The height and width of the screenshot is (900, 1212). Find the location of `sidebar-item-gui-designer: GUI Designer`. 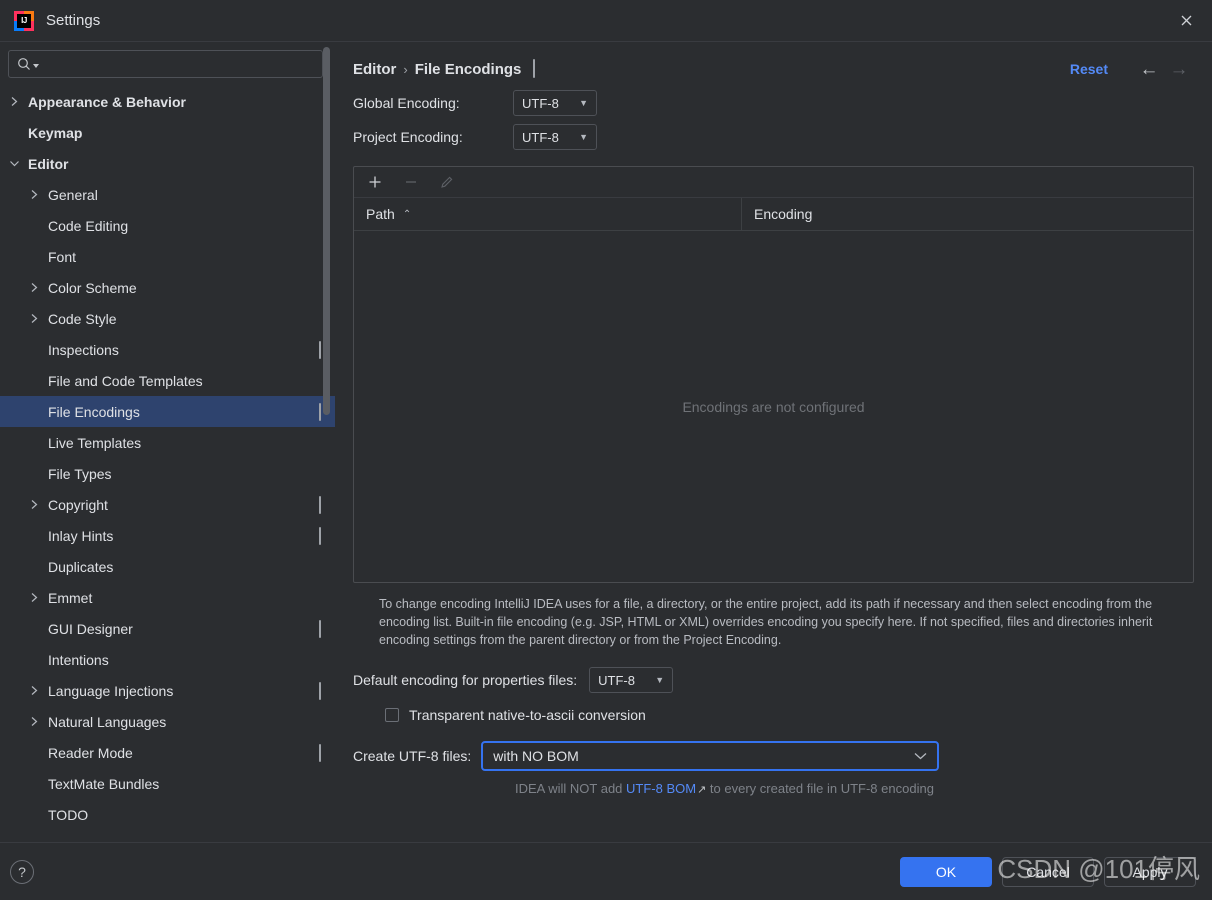

sidebar-item-gui-designer: GUI Designer is located at coordinates (167, 628).